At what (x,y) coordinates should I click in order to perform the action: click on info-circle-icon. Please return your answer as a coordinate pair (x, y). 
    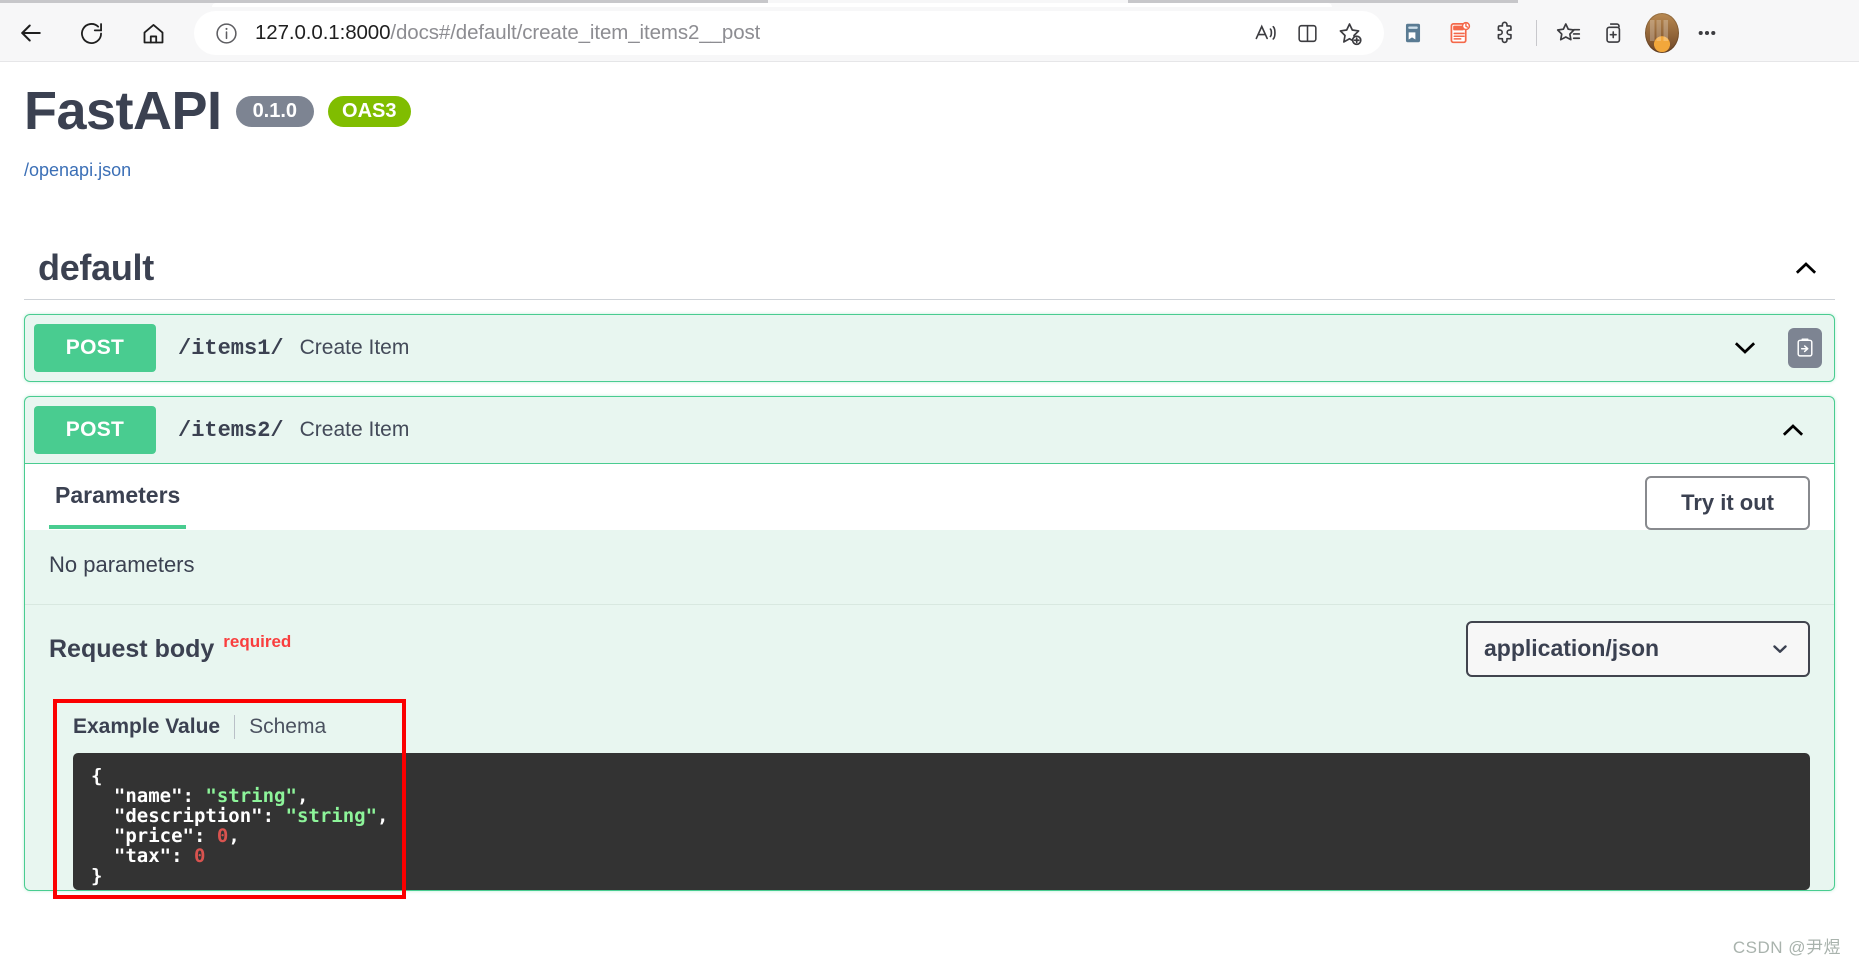
    Looking at the image, I should click on (226, 33).